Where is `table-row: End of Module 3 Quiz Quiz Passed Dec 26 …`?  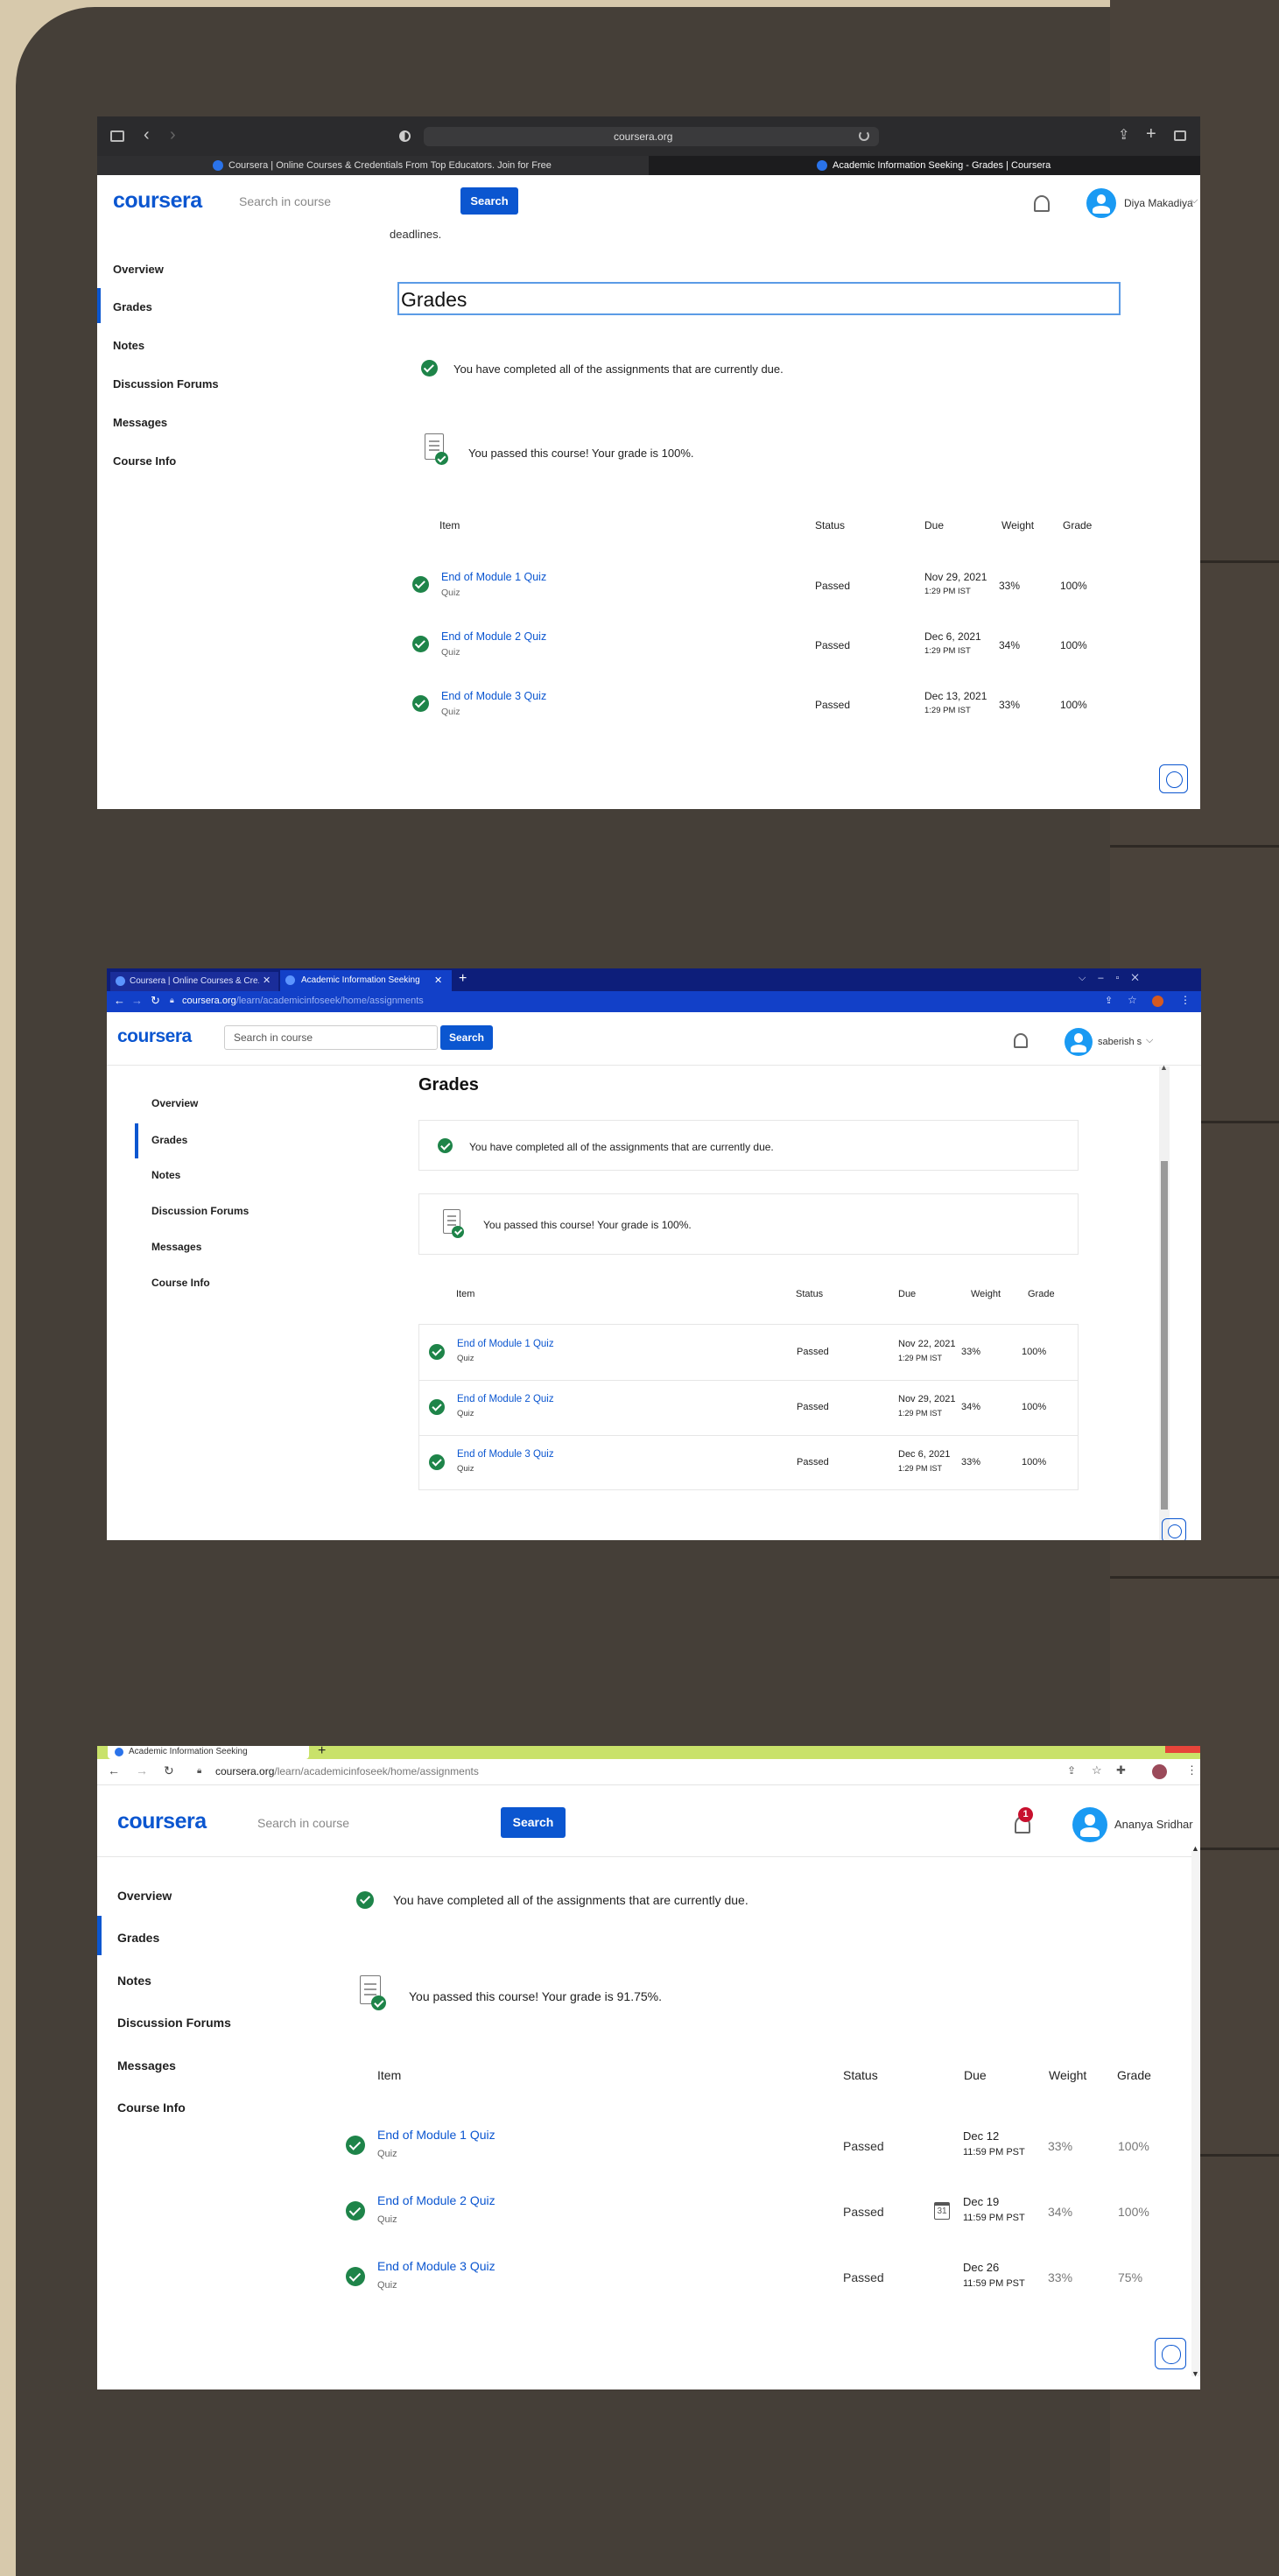
table-row: End of Module 3 Quiz Quiz Passed Dec 26 … is located at coordinates (766, 2279).